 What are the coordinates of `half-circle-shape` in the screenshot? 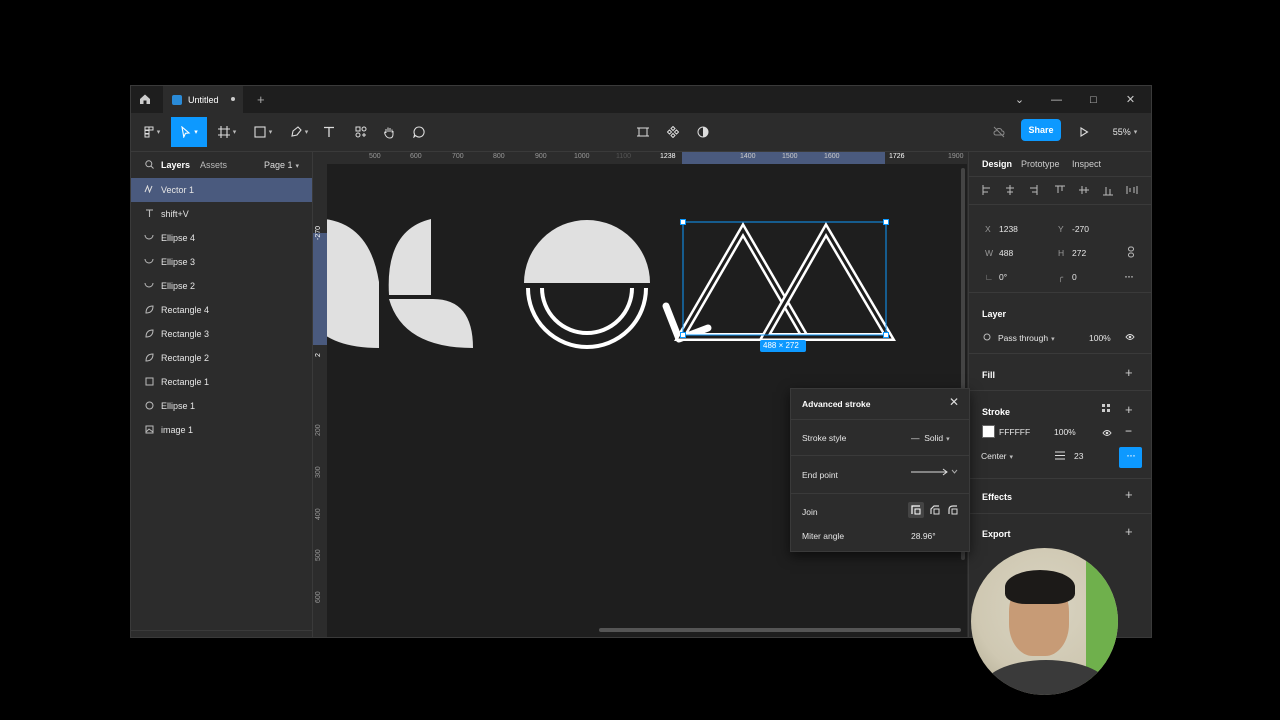 It's located at (587, 251).